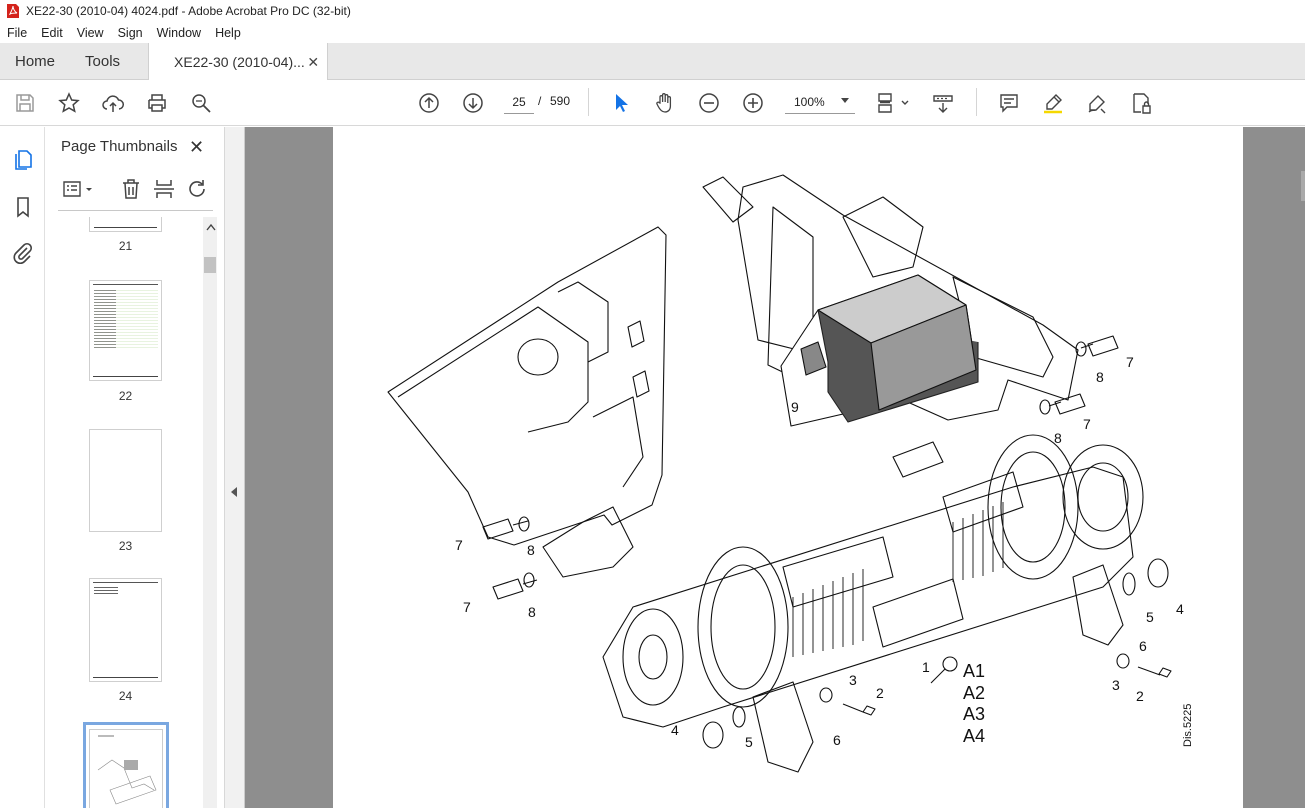  Describe the element at coordinates (196, 147) in the screenshot. I see `close-icon: ✕` at that location.